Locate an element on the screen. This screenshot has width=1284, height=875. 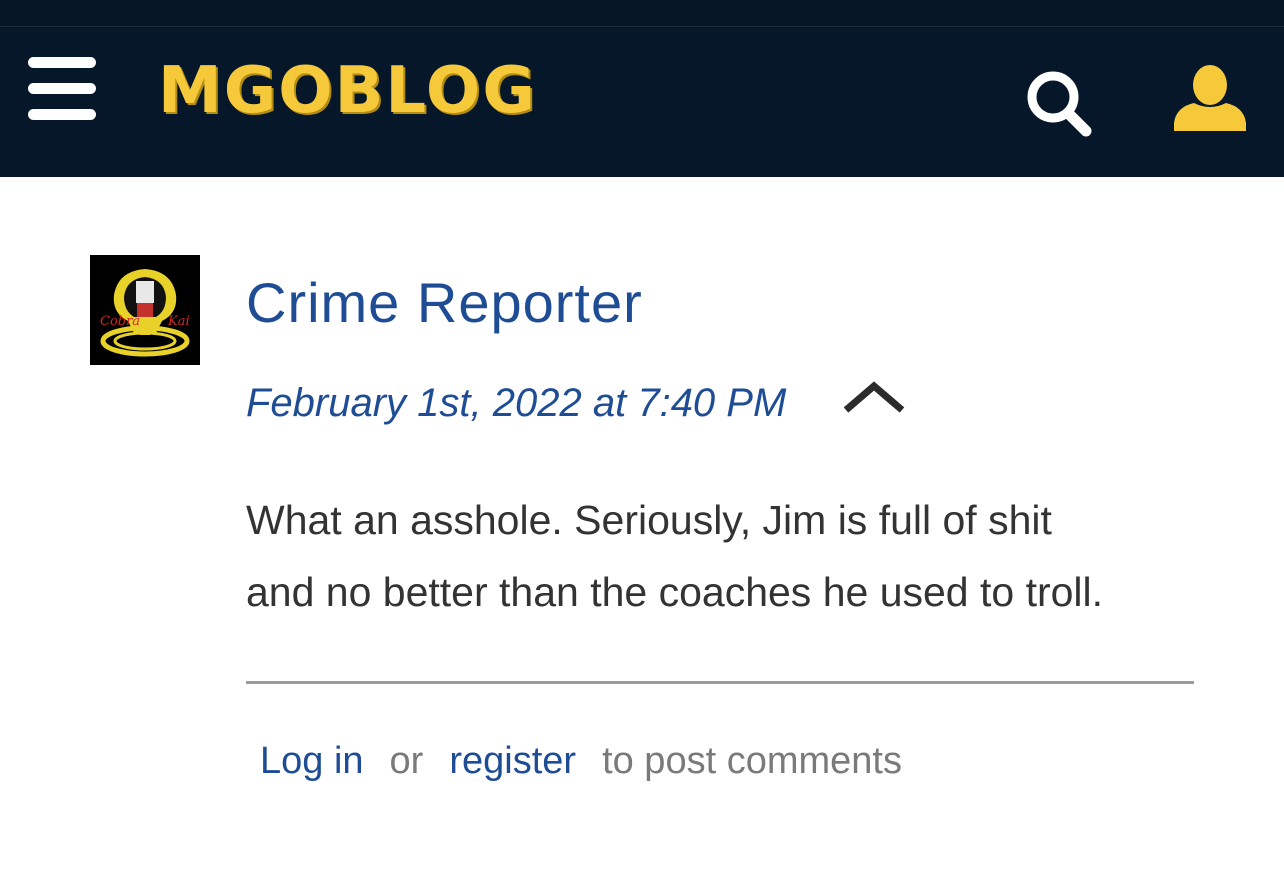
author-avatar: Cobra Kai is located at coordinates (145, 310).